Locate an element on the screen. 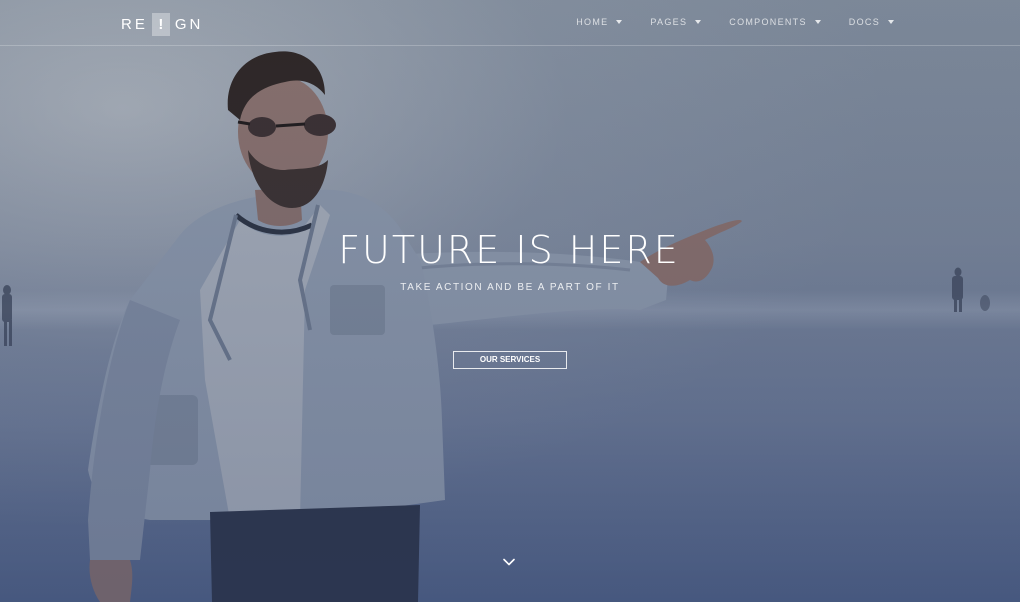 Image resolution: width=1020 pixels, height=602 pixels. nav-item-label: PAGES is located at coordinates (669, 22).